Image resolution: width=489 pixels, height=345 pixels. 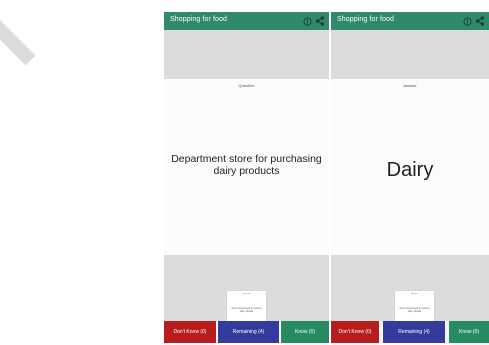 I want to click on card-label: Answer, so click(x=410, y=85).